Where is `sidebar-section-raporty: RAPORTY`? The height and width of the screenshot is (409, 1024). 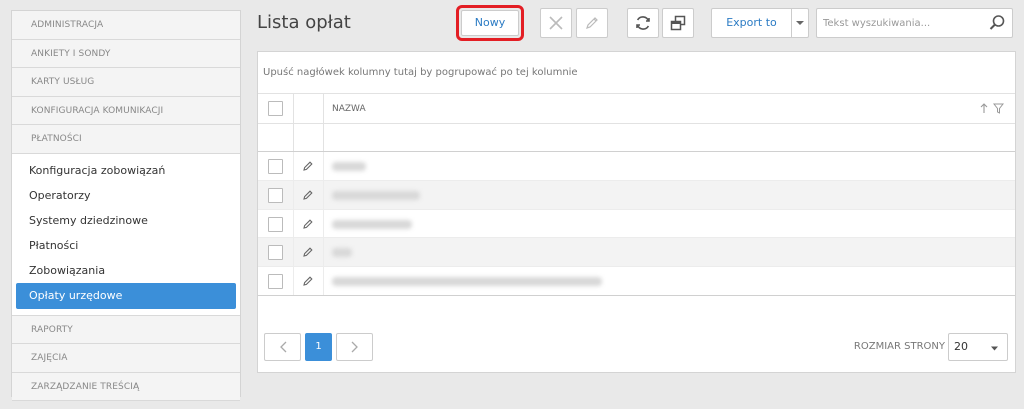
sidebar-section-raporty: RAPORTY is located at coordinates (126, 330).